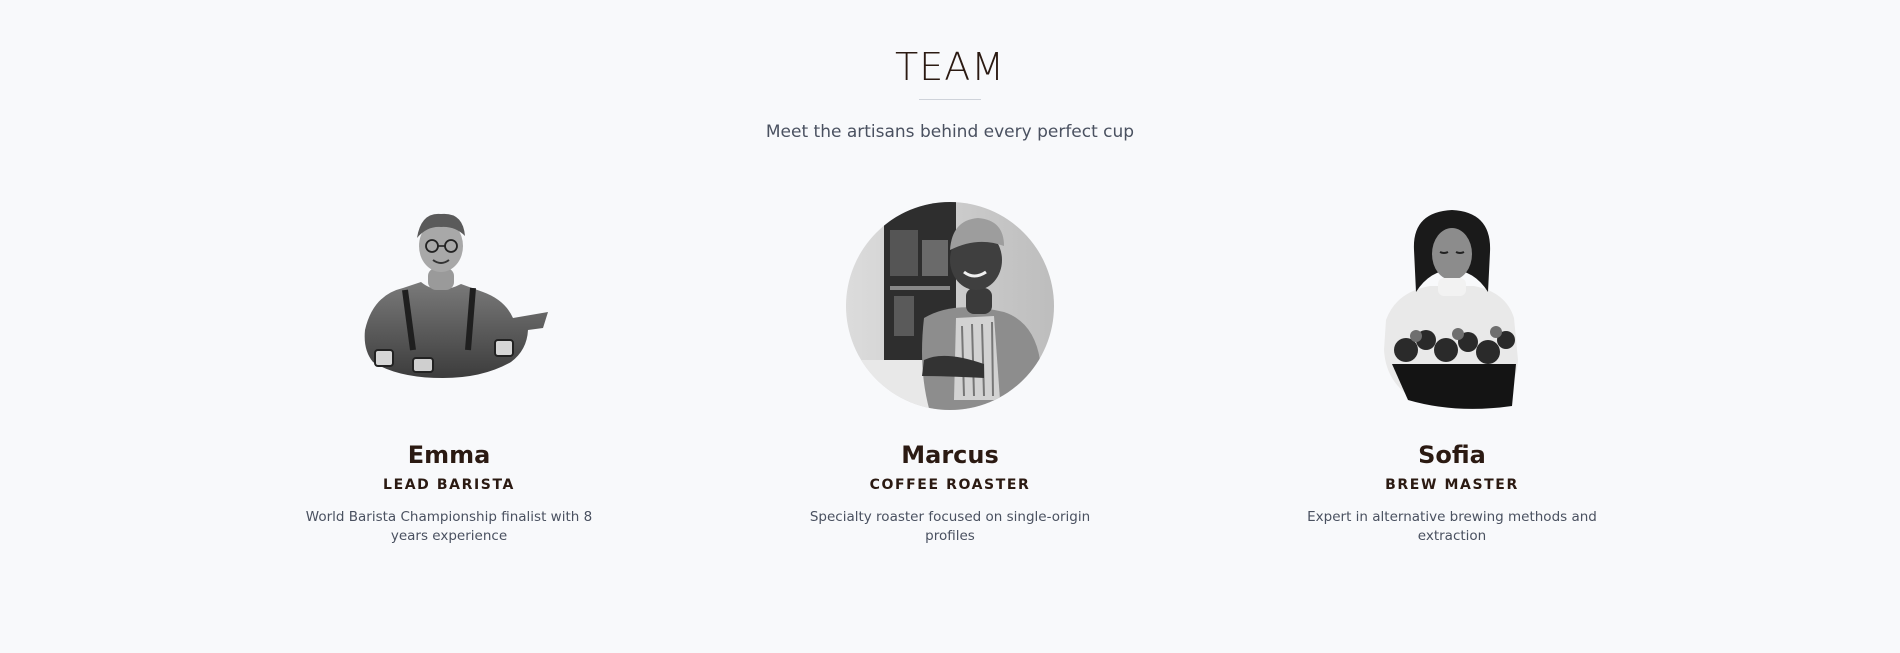  Describe the element at coordinates (950, 455) in the screenshot. I see `member-name: Marcus` at that location.